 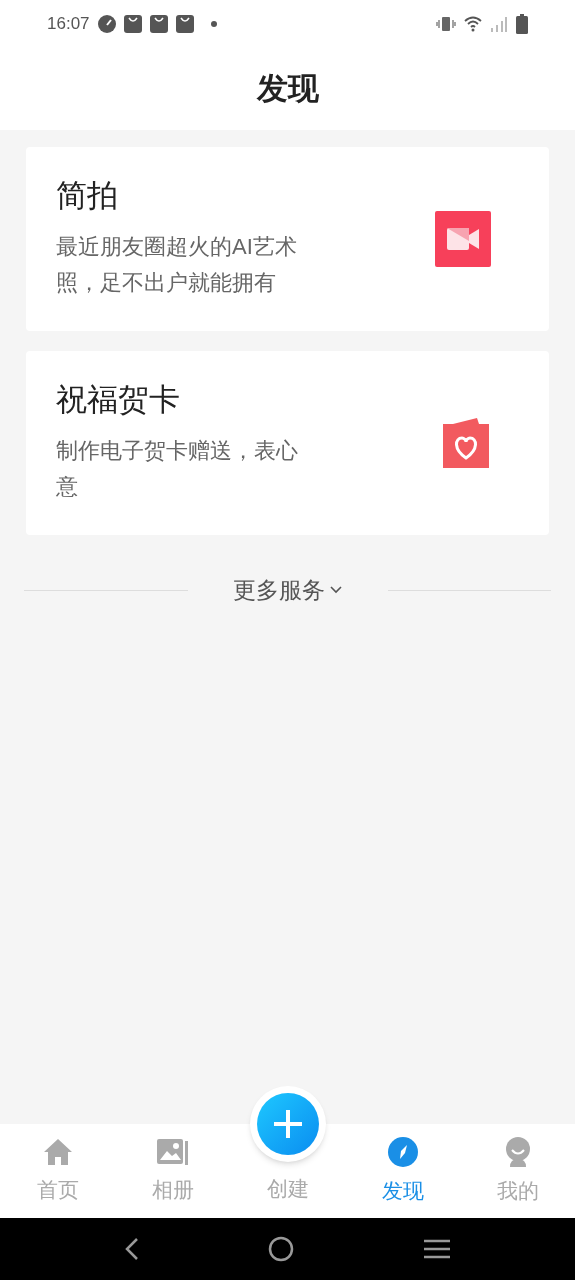 I want to click on plus-icon, so click(x=287, y=1124).